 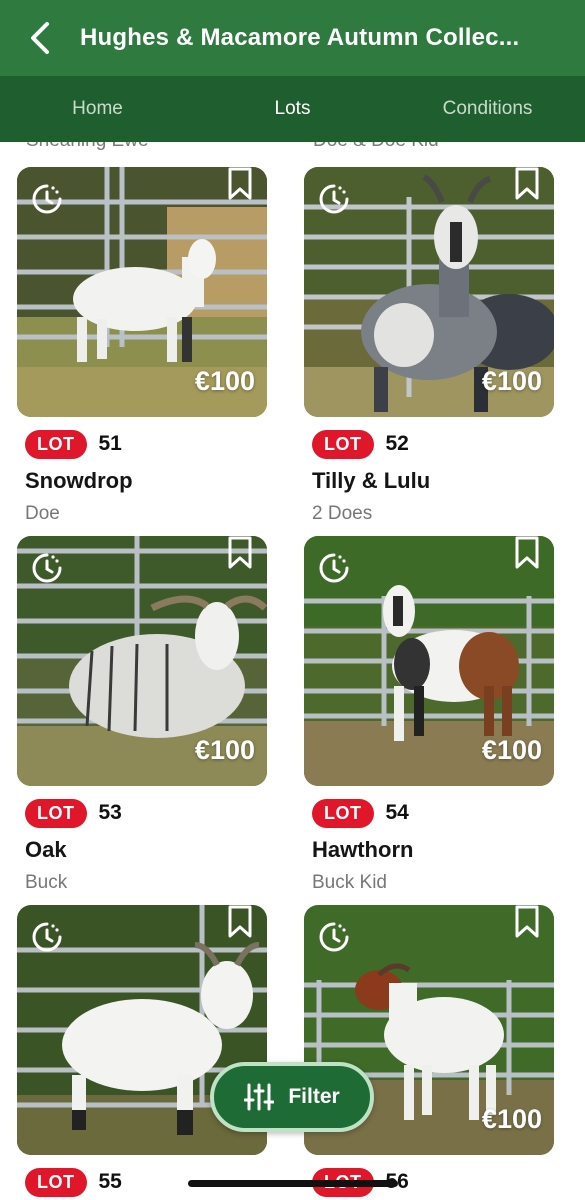 I want to click on lot-name: Tilly & Lulu, so click(x=371, y=480).